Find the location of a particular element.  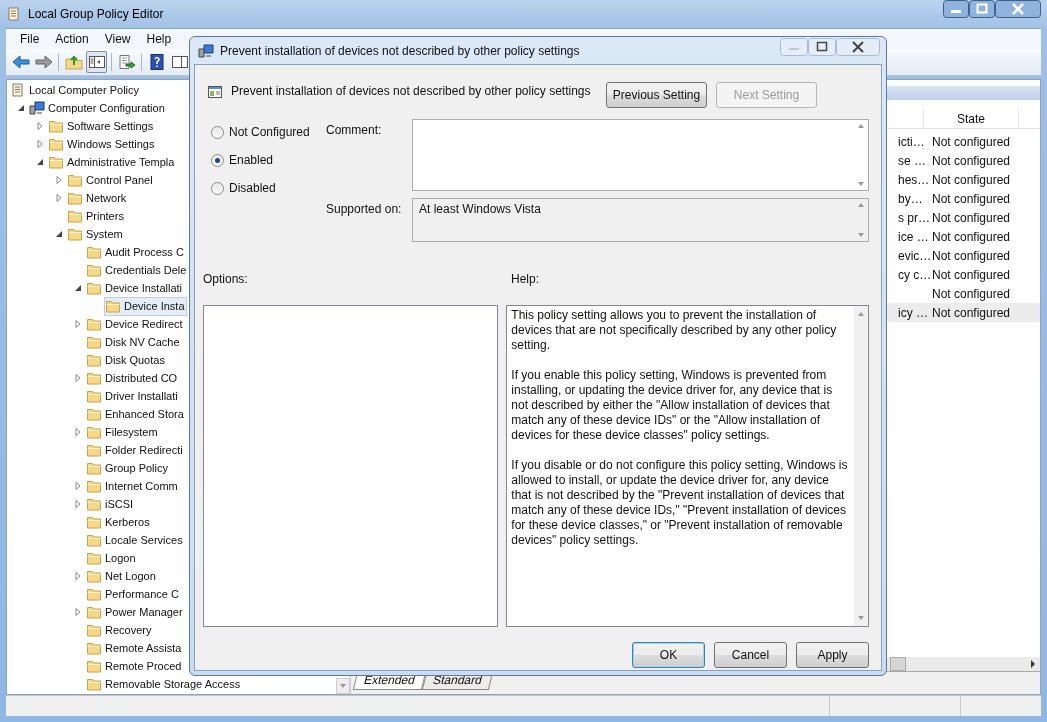

tree-item: Net Logon is located at coordinates (121, 576).